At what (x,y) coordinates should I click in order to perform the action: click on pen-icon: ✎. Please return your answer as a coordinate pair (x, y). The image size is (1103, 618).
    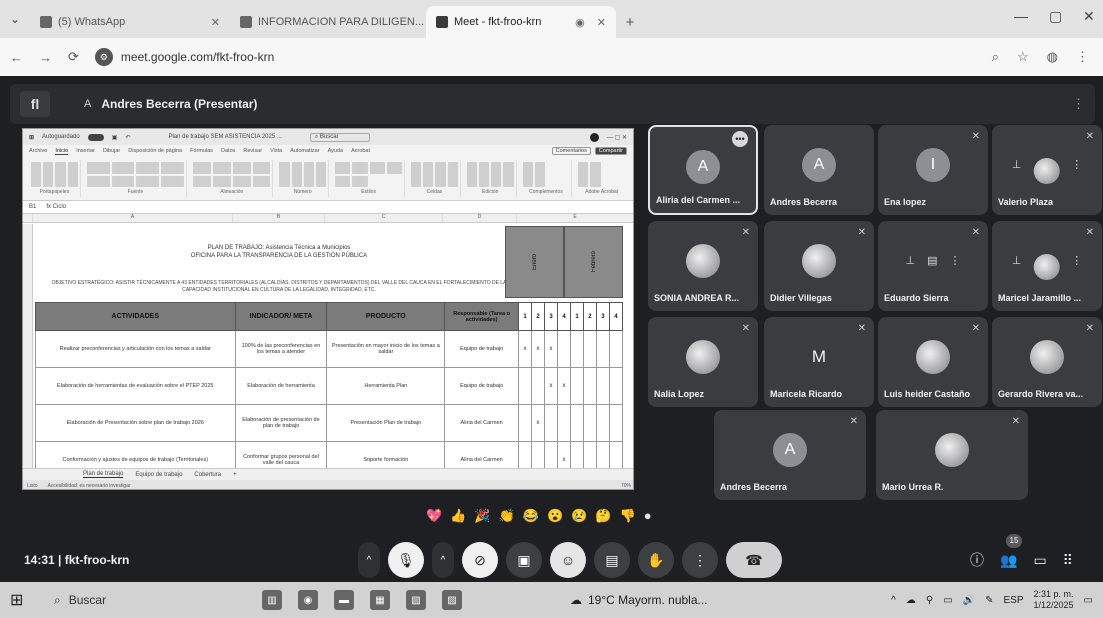
    Looking at the image, I should click on (989, 600).